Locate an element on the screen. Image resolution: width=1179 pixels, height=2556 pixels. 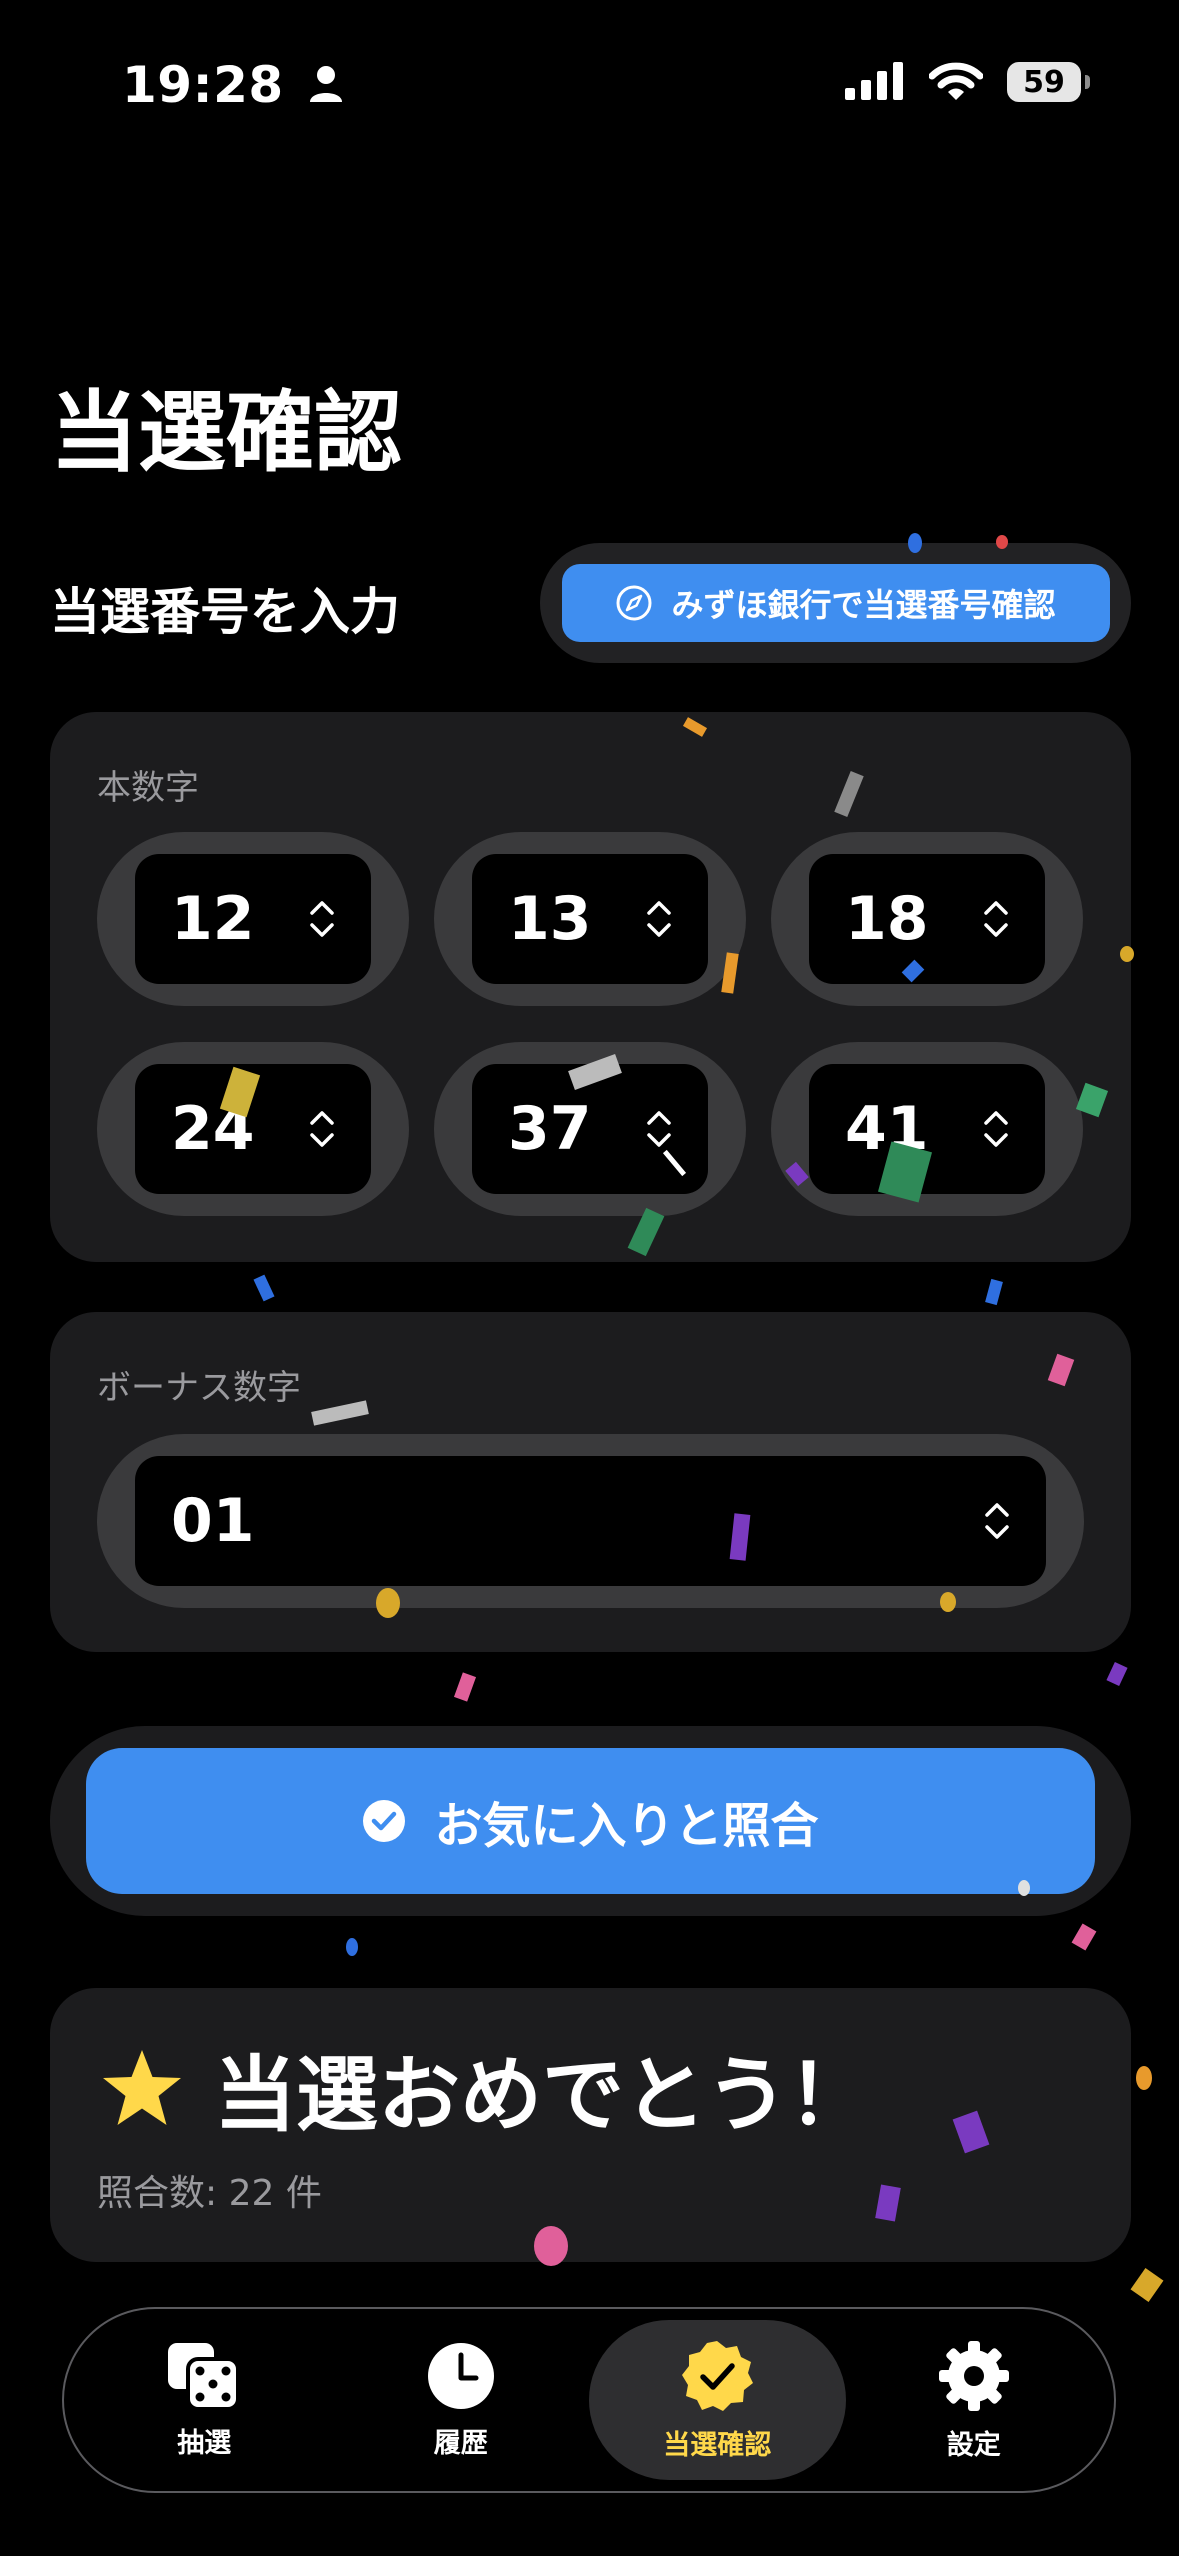
number-value: 37 is located at coordinates (550, 1129).